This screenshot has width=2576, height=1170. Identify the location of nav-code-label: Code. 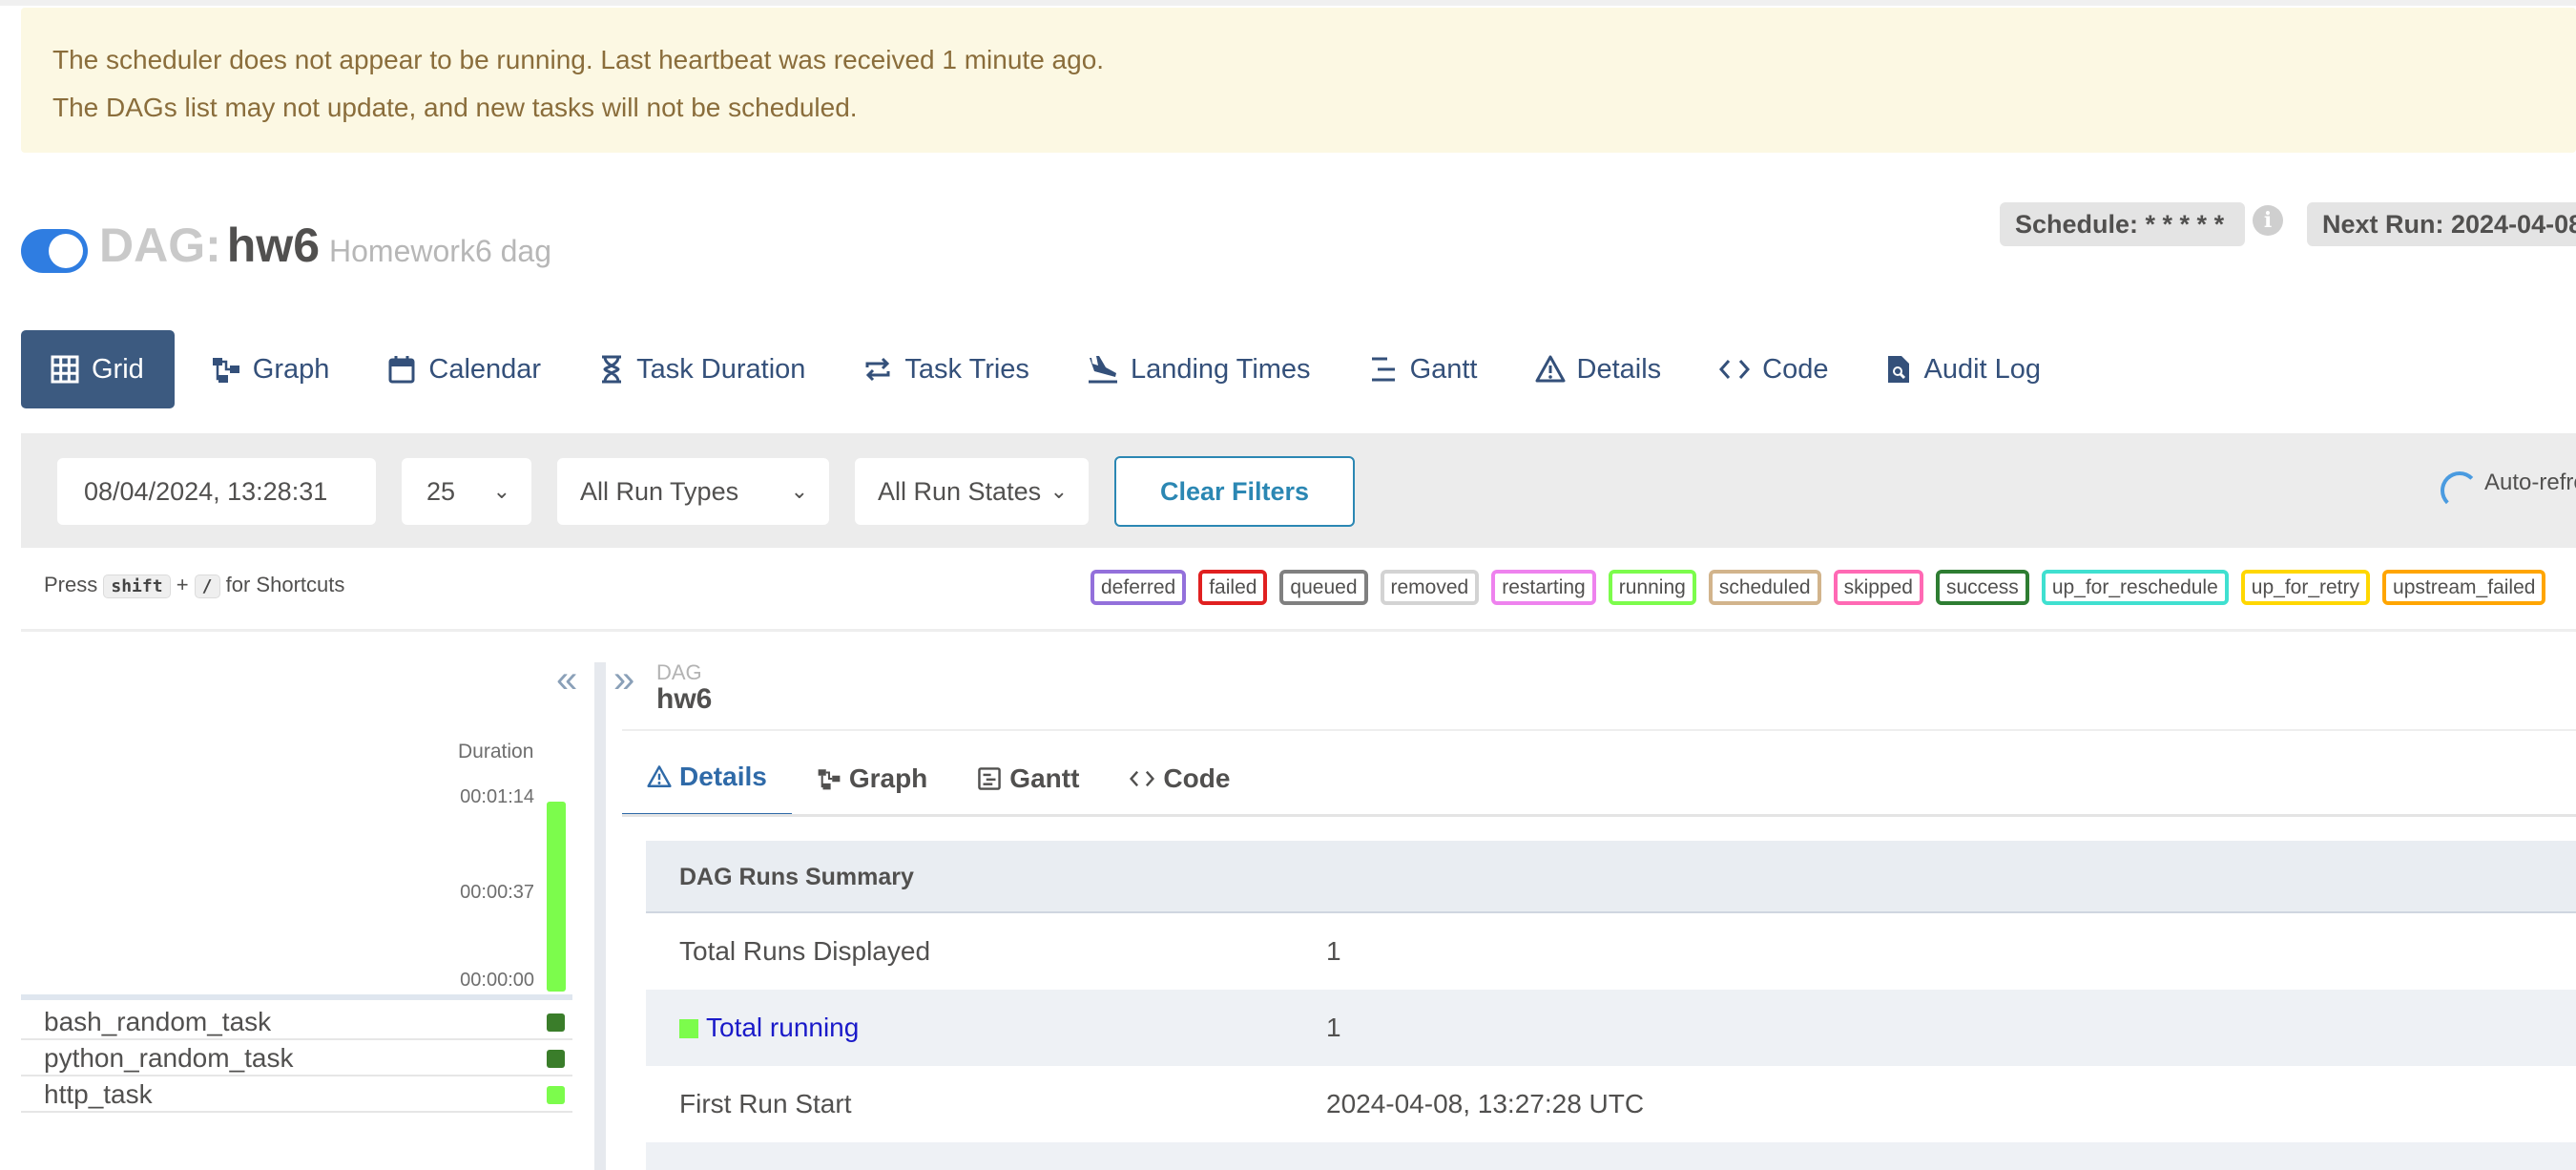
(1795, 369).